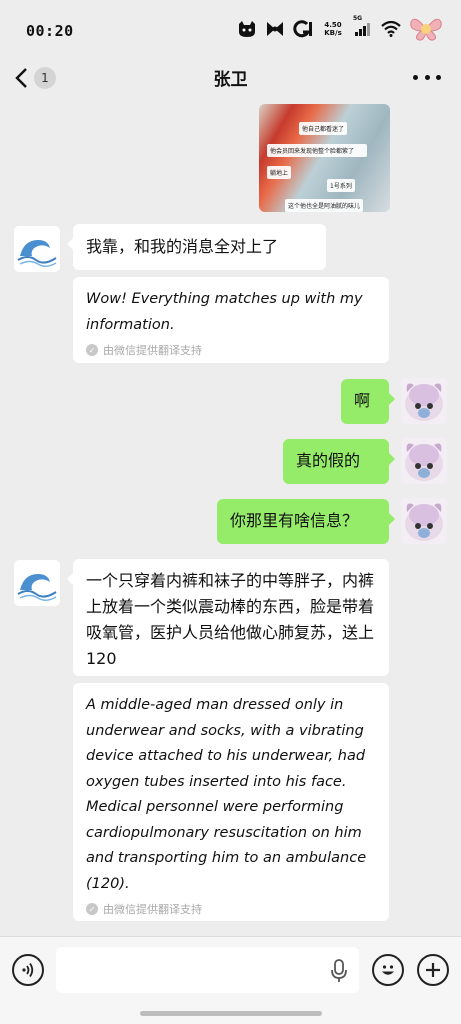 This screenshot has width=461, height=1024. I want to click on image-caption: 他会员回来发现他整个脸都紫了, so click(317, 150).